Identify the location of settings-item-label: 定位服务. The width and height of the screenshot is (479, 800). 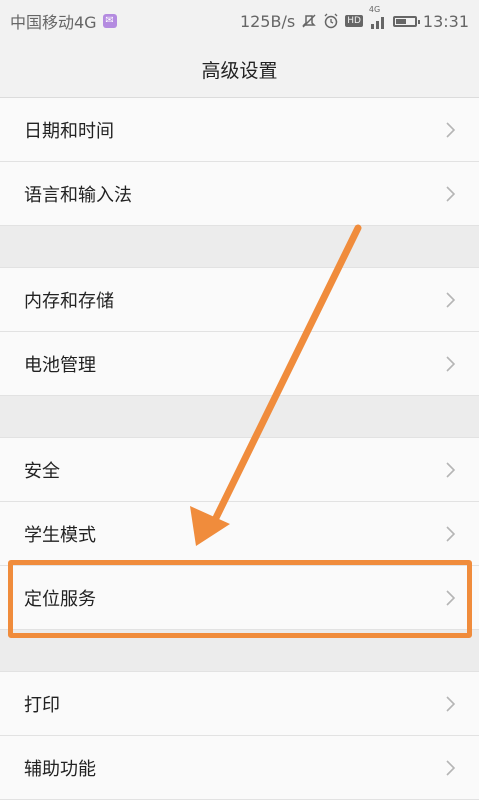
(60, 599).